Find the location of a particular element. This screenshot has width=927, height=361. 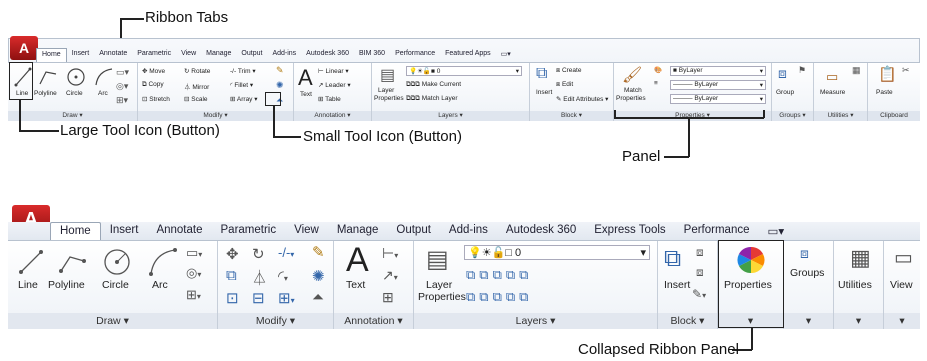

tab-express-tools: Express Tools is located at coordinates (629, 231).